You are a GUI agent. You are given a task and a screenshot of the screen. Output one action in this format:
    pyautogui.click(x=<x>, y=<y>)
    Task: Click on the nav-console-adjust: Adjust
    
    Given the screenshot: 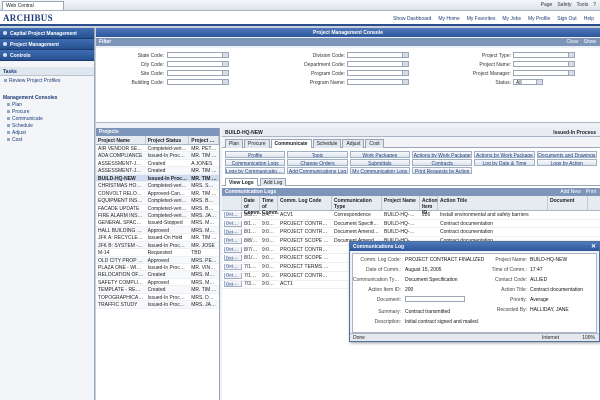 What is the action you would take?
    pyautogui.click(x=47, y=133)
    